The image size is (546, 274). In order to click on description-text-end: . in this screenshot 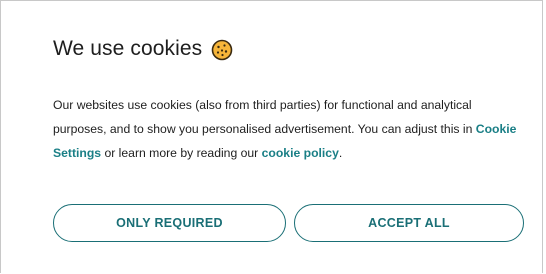, I will do `click(340, 153)`.